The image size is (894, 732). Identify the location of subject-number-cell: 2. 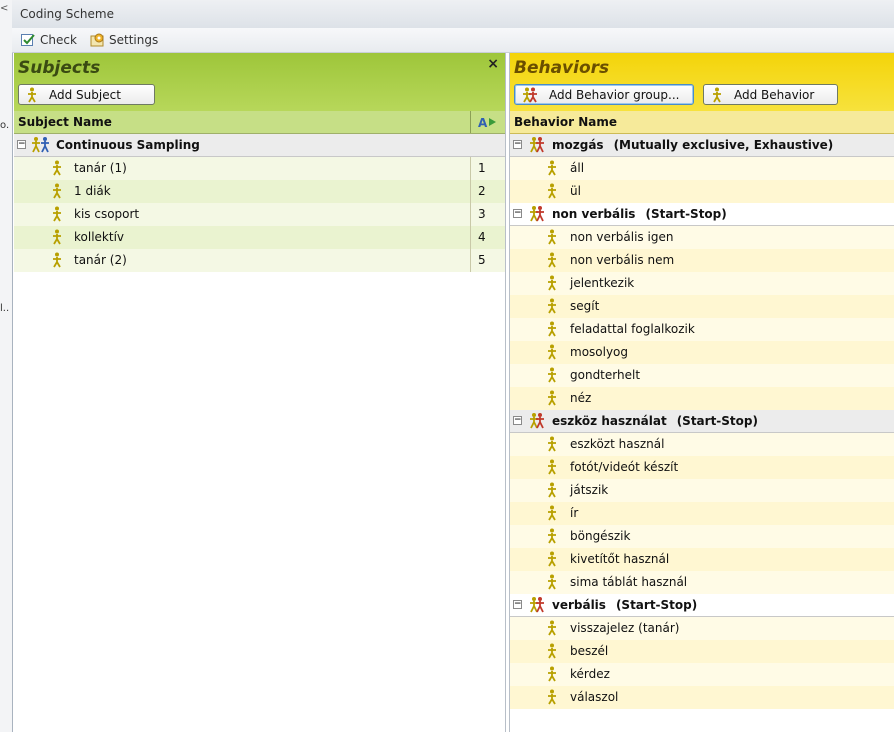
(487, 191).